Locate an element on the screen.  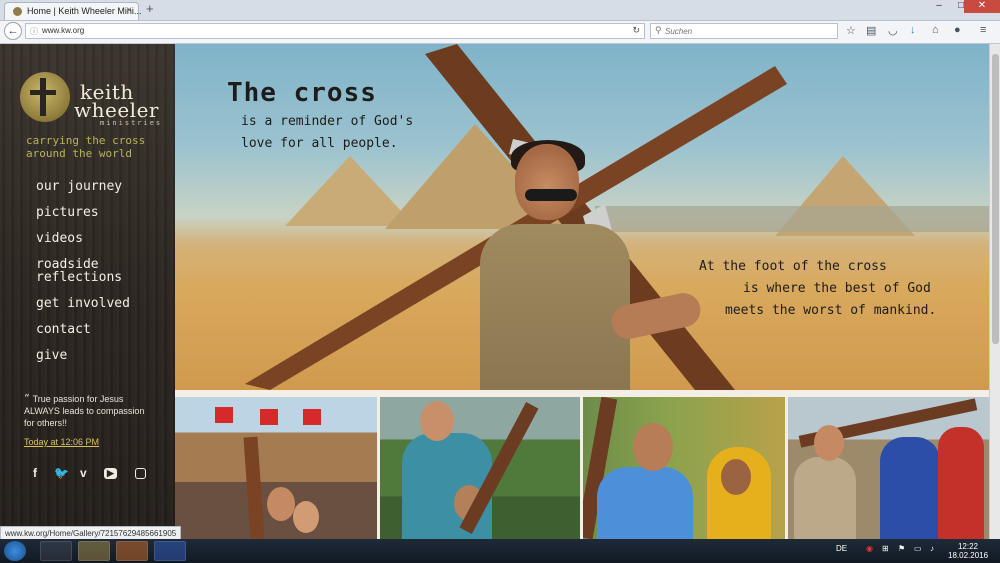
nav-our-journey: our journey is located at coordinates (91, 186).